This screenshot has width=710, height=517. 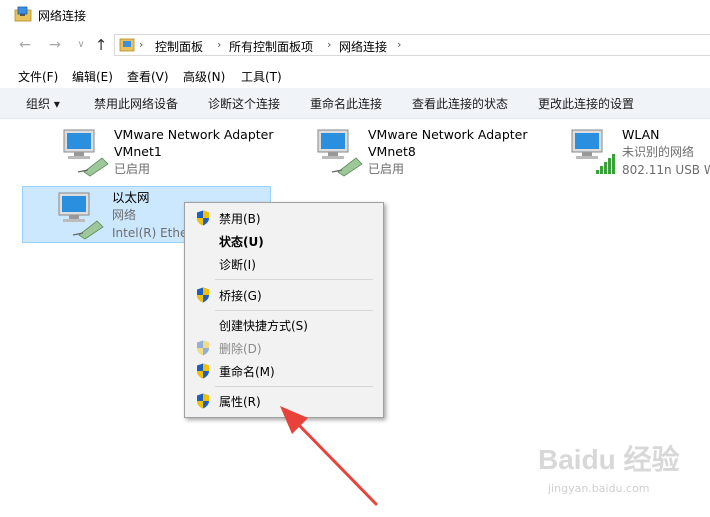 I want to click on connection-status: 网络, so click(x=124, y=215).